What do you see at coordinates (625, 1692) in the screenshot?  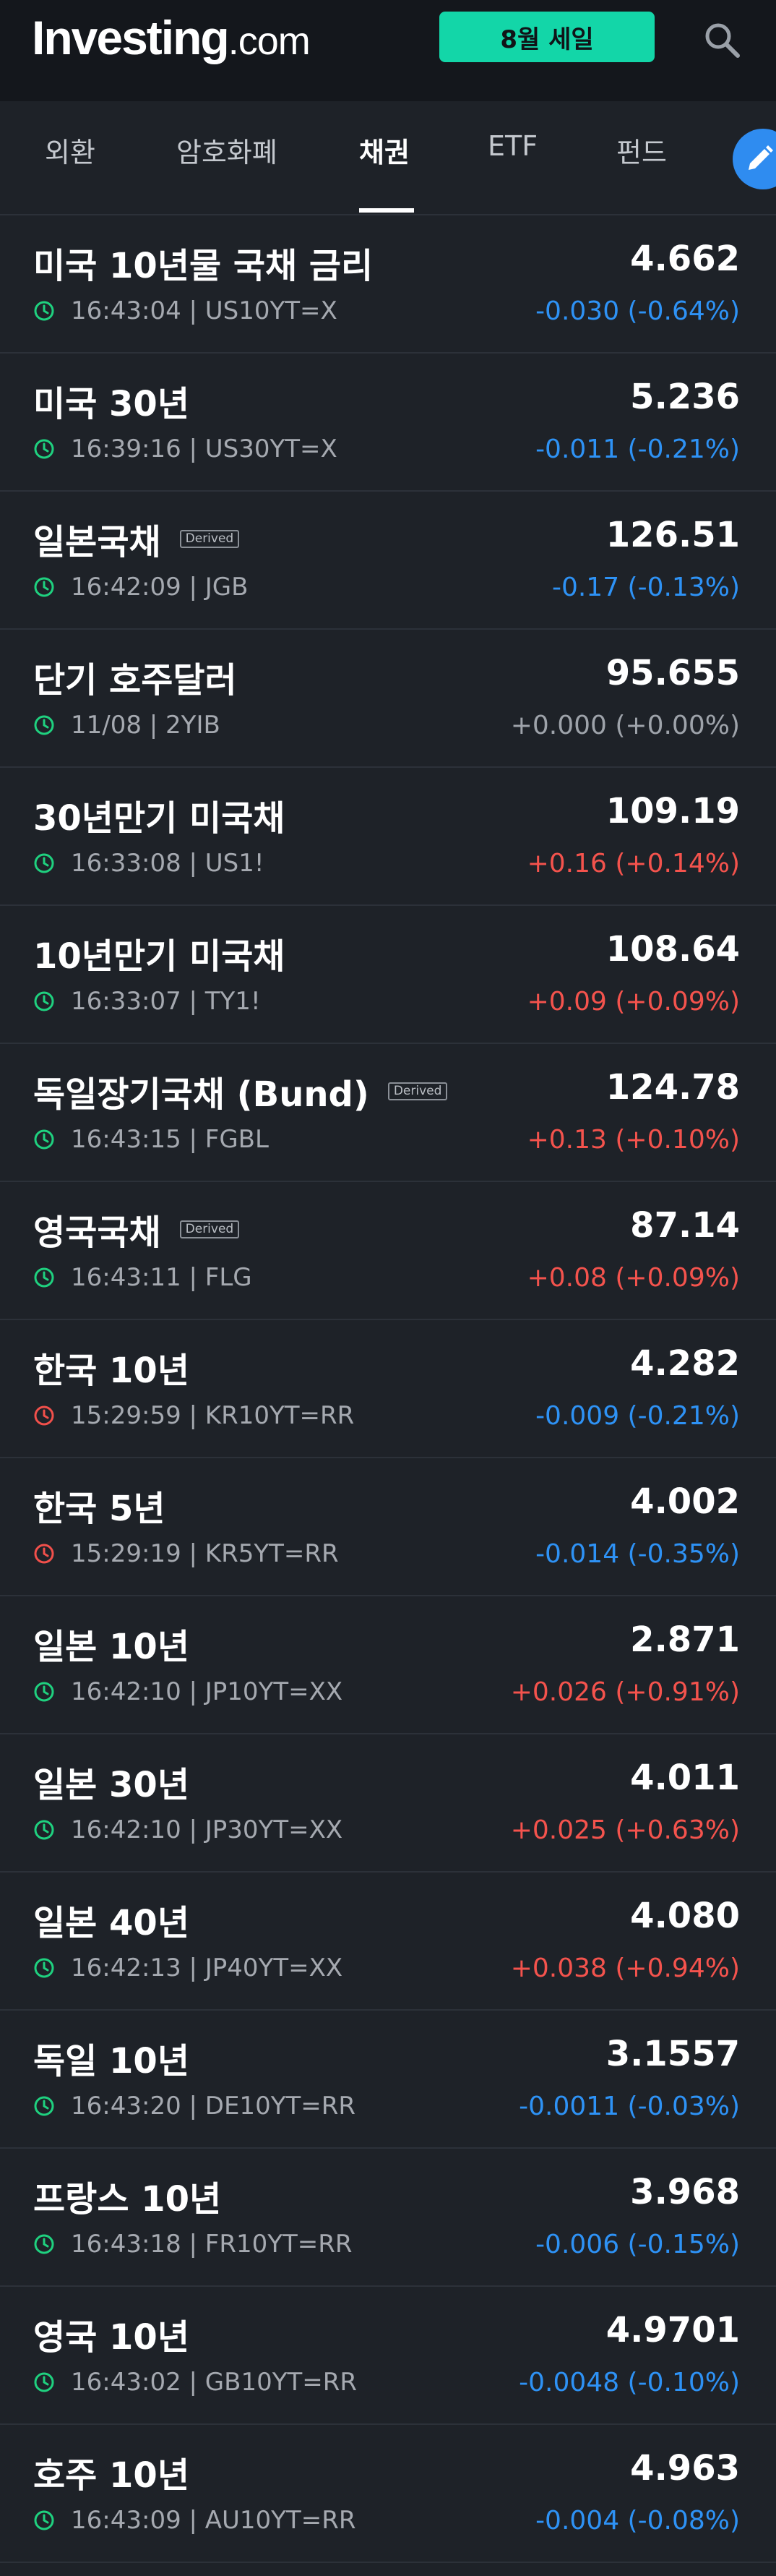 I see `instrument-change: +0.026 (+0.91%)` at bounding box center [625, 1692].